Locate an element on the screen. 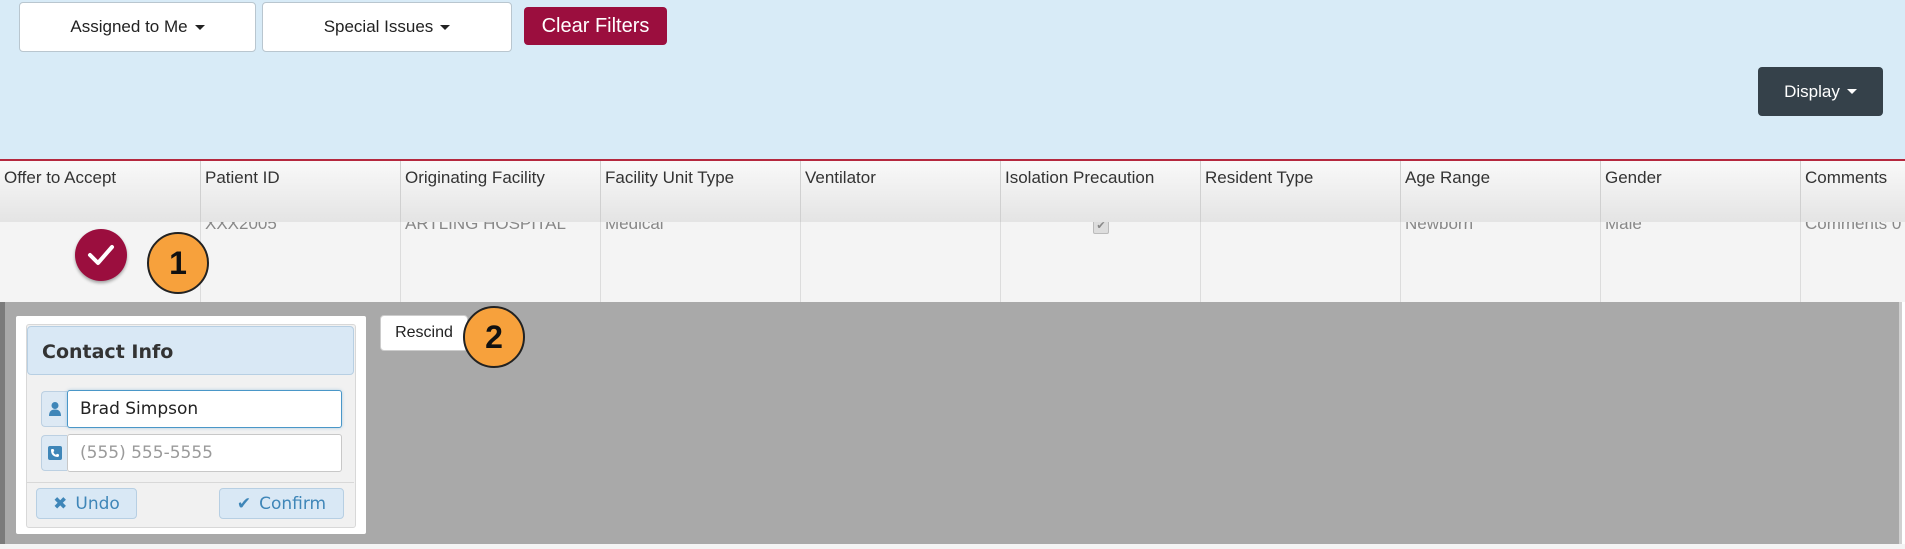 This screenshot has height=549, width=1905. column-header-comments: Comments is located at coordinates (1853, 191).